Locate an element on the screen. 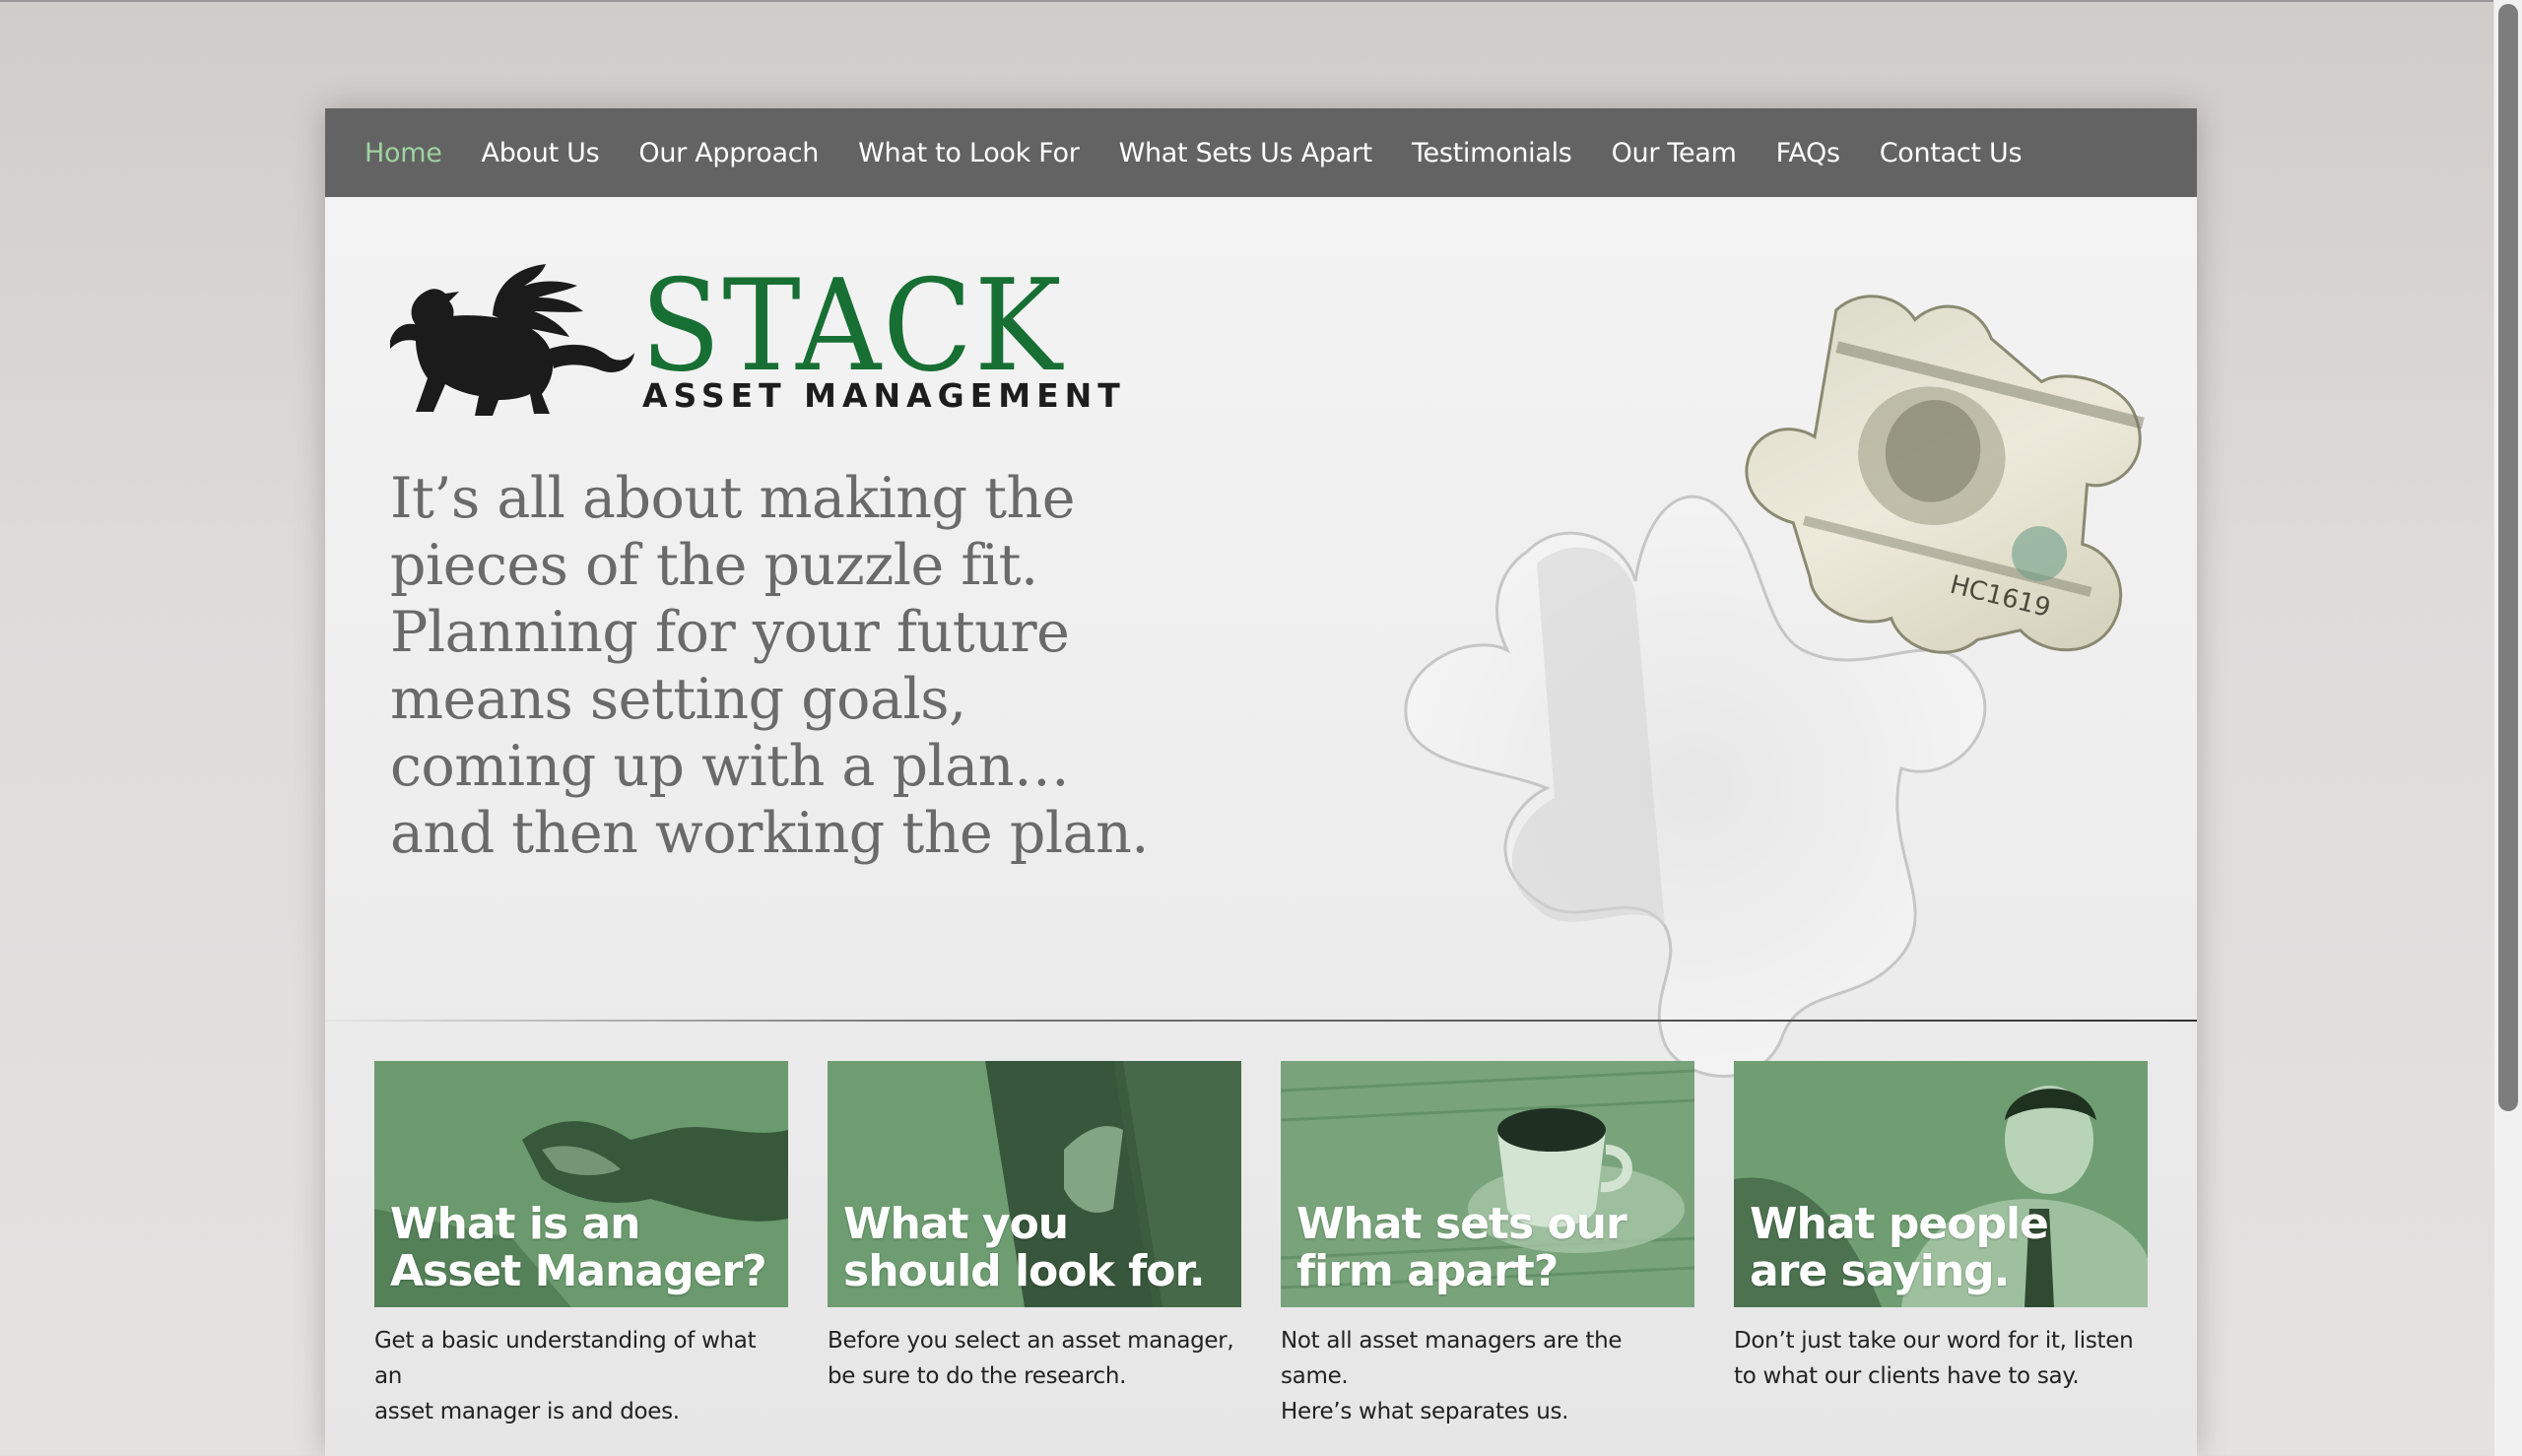 The image size is (2522, 1456). card-text-line: Before you select an asset manager, is located at coordinates (1031, 1341).